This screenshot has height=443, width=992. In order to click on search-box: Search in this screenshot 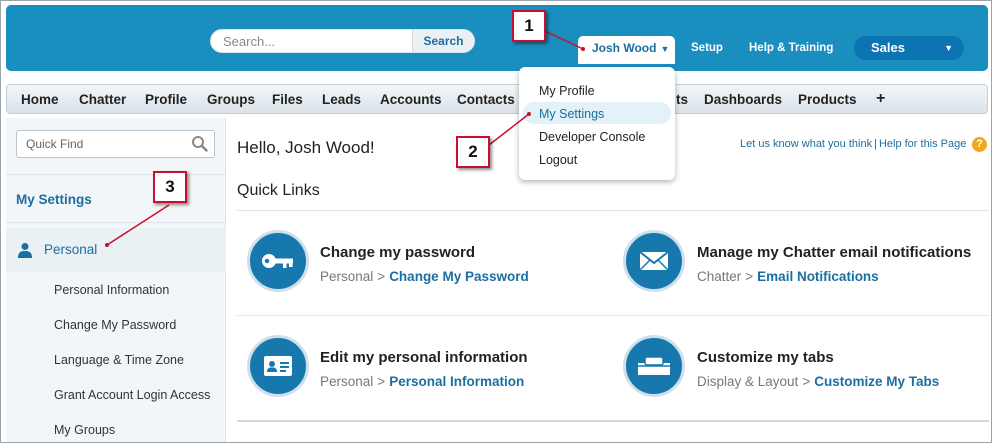, I will do `click(342, 41)`.